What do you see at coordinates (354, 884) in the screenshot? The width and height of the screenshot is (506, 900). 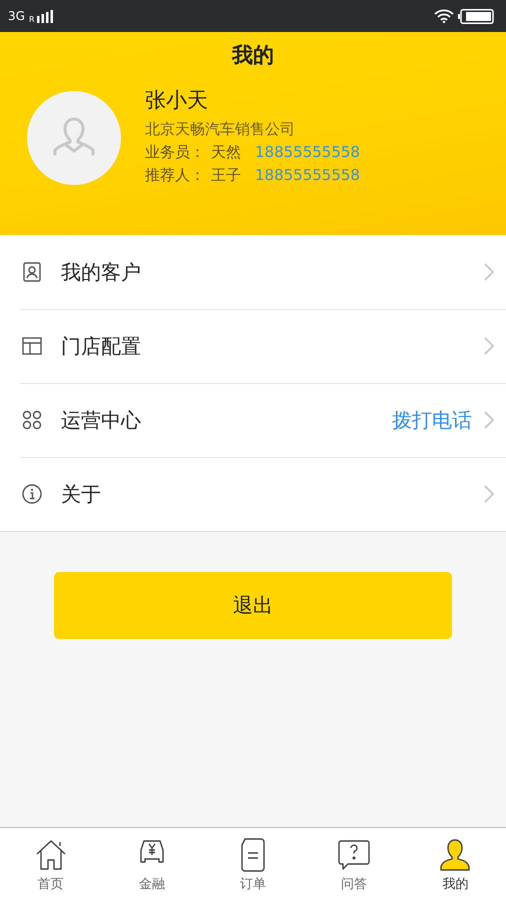 I see `tab-label: 问答` at bounding box center [354, 884].